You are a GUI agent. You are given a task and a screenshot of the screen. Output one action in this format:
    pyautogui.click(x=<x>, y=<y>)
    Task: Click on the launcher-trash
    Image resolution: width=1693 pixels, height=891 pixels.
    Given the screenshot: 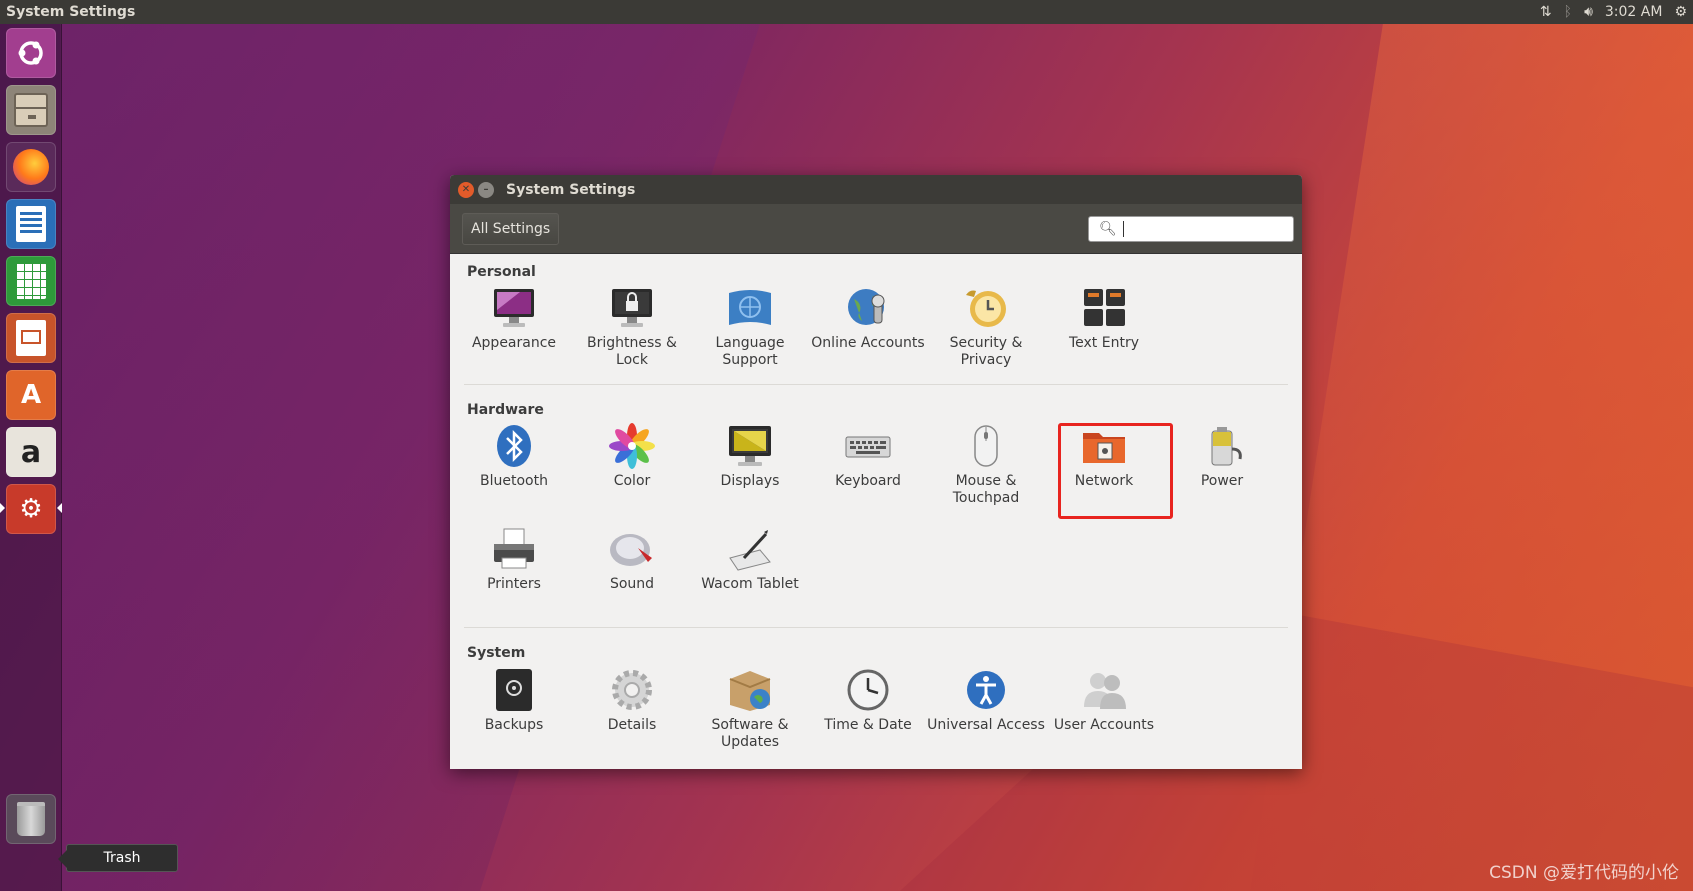 What is the action you would take?
    pyautogui.click(x=31, y=819)
    